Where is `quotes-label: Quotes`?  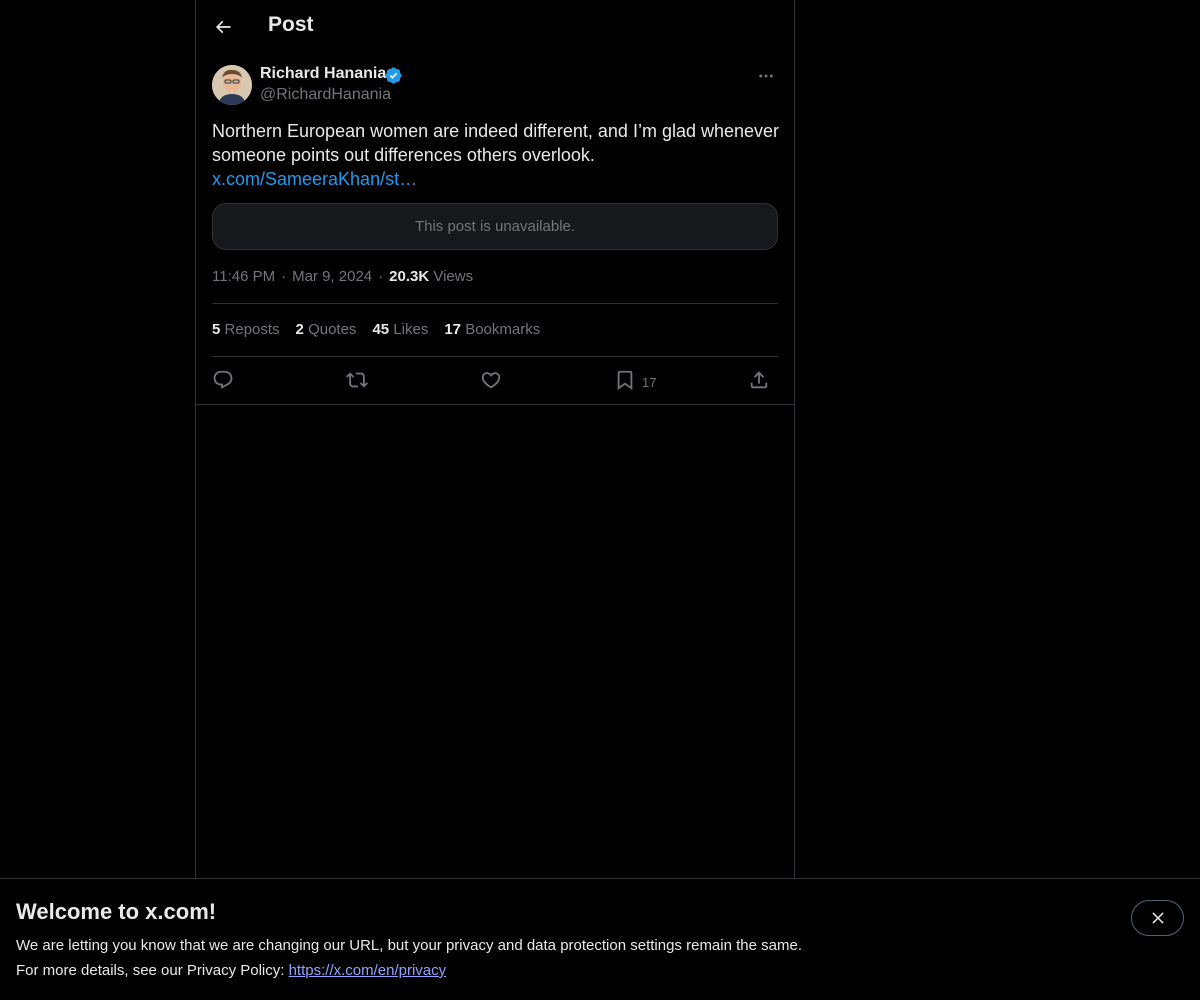 quotes-label: Quotes is located at coordinates (332, 329).